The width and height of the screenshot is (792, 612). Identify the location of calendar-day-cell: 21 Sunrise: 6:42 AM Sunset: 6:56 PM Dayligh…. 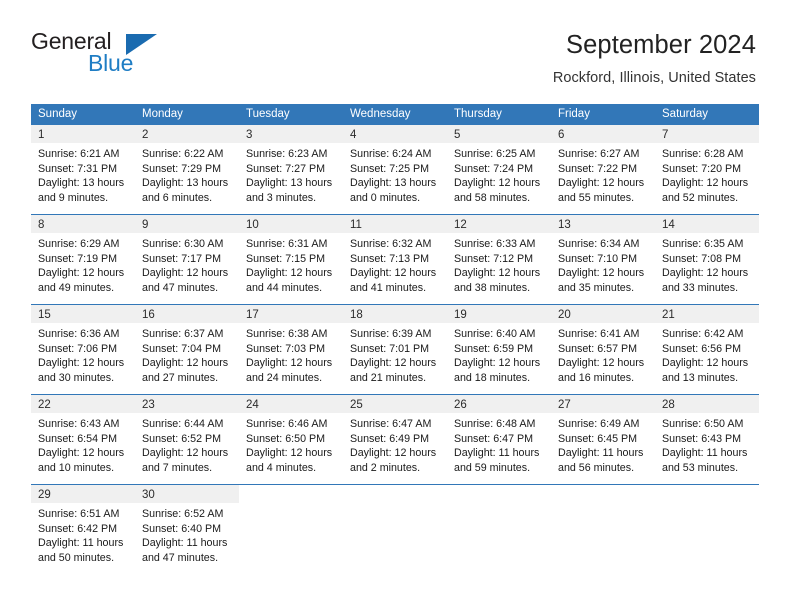
(707, 349).